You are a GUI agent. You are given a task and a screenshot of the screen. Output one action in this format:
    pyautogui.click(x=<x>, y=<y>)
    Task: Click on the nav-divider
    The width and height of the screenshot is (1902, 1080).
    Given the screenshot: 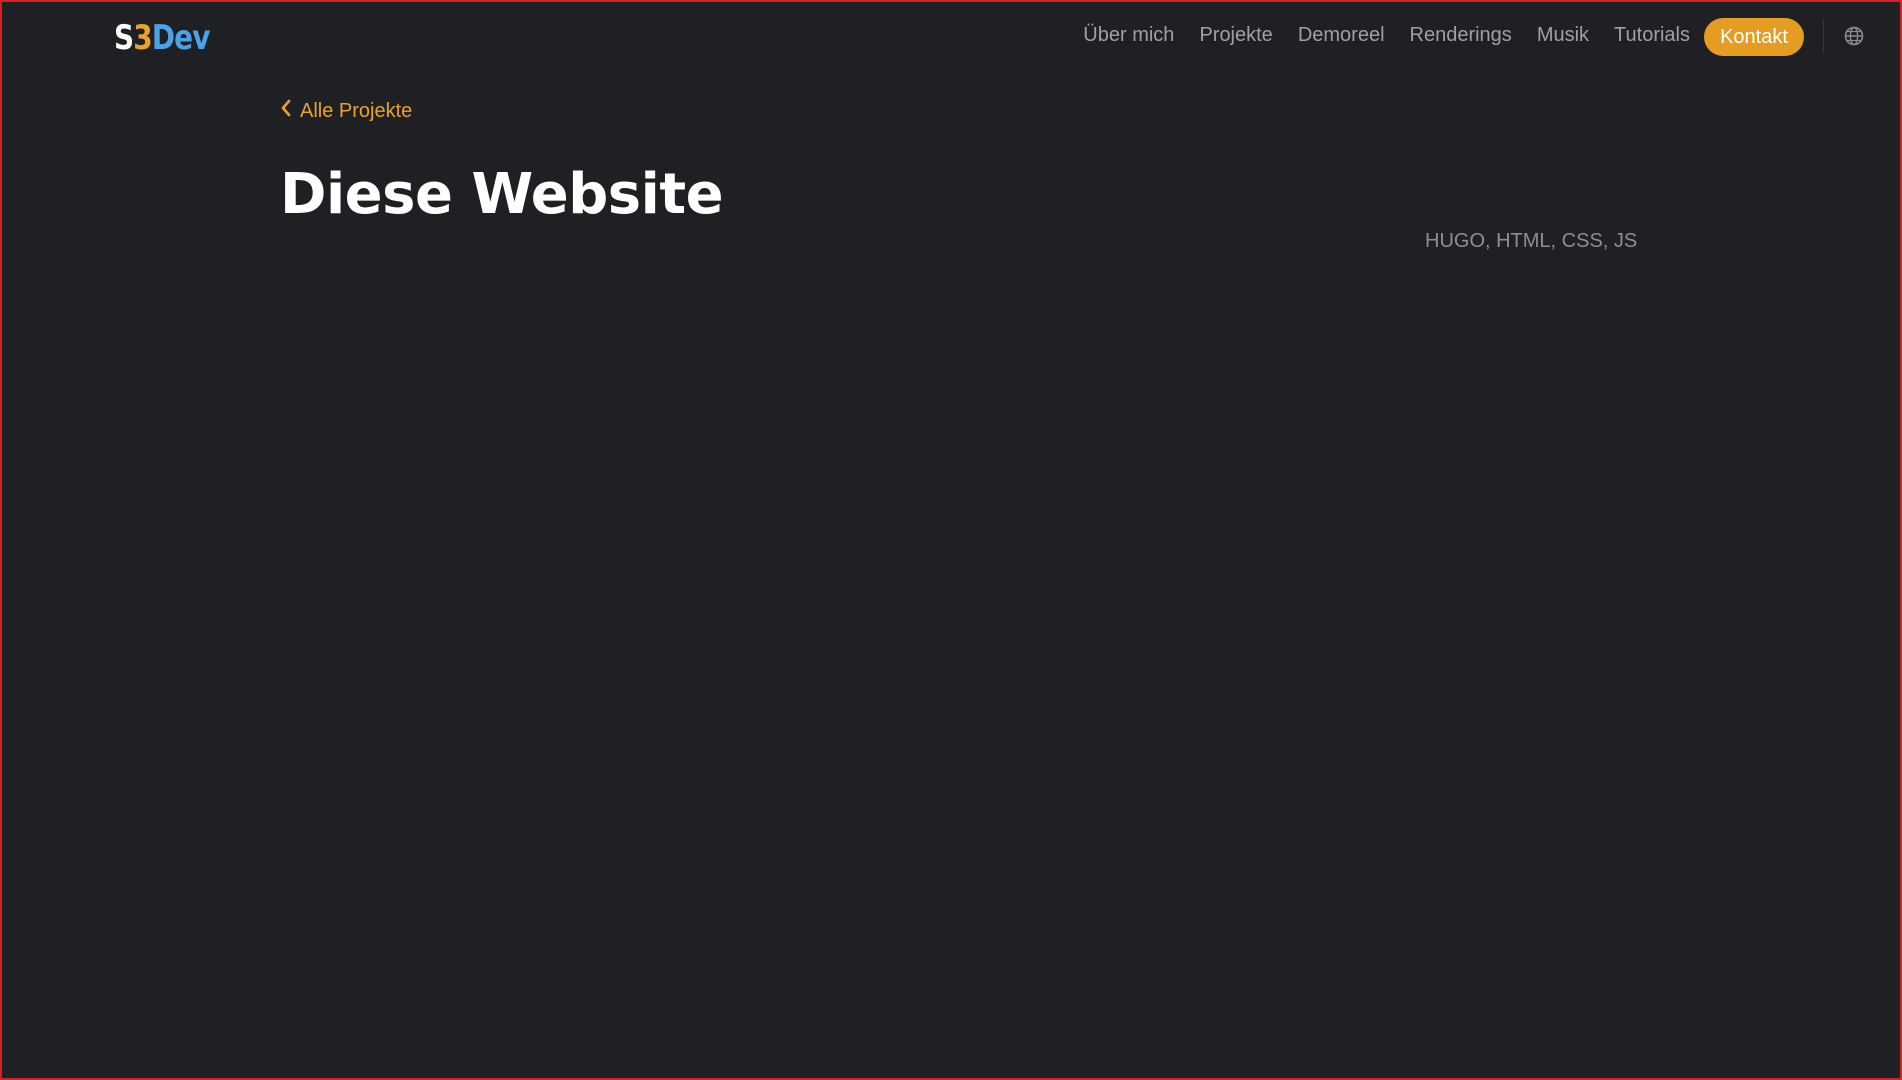 What is the action you would take?
    pyautogui.click(x=1823, y=36)
    